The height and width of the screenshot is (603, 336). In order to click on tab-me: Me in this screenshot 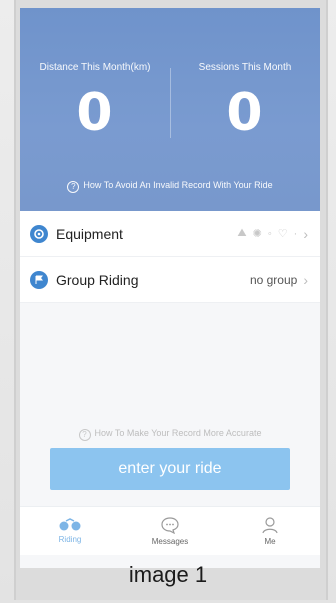, I will do `click(270, 531)`.